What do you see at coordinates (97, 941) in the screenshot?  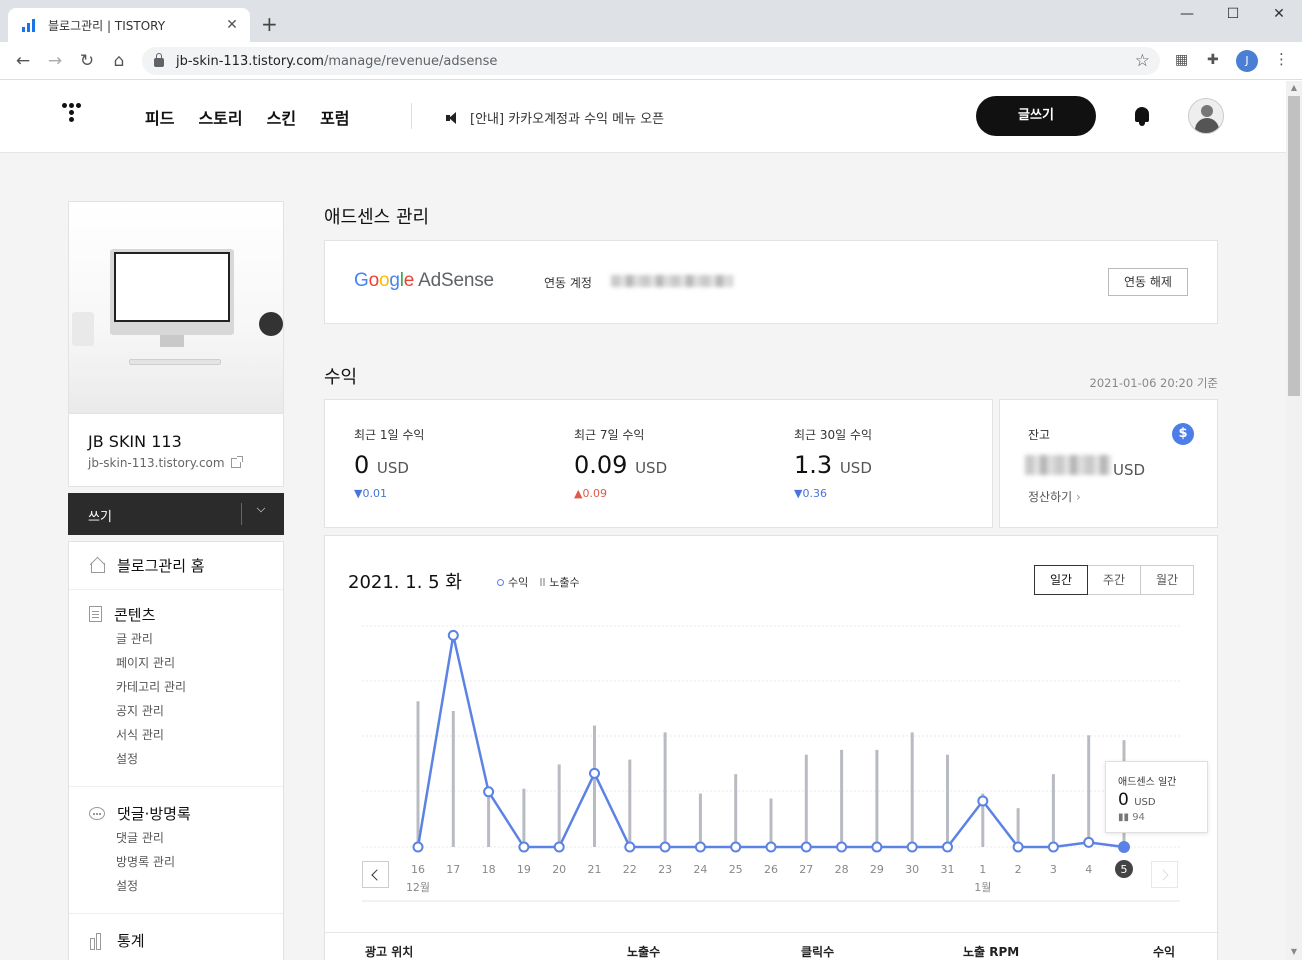 I see `stats-icon` at bounding box center [97, 941].